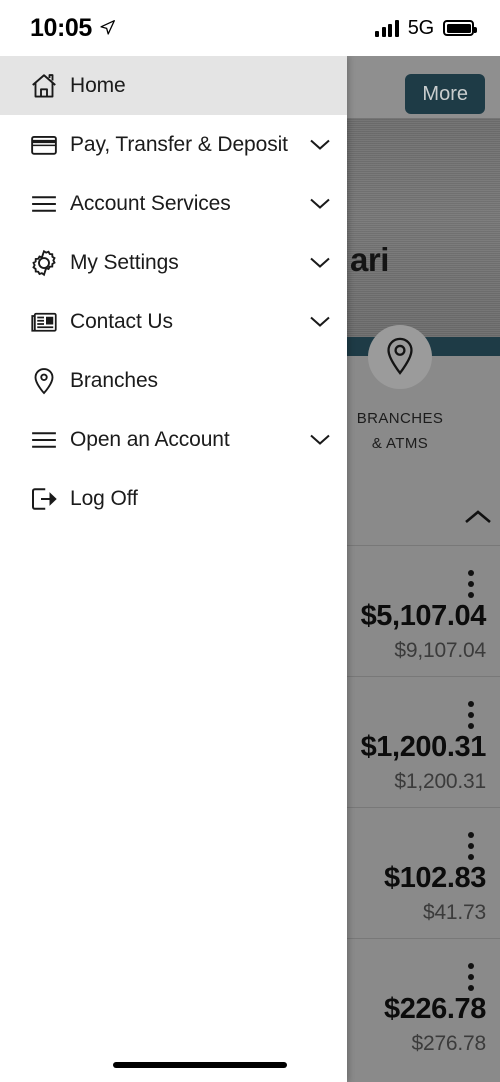 This screenshot has height=1082, width=500. Describe the element at coordinates (434, 878) in the screenshot. I see `account-balance-primary: $102.83` at that location.